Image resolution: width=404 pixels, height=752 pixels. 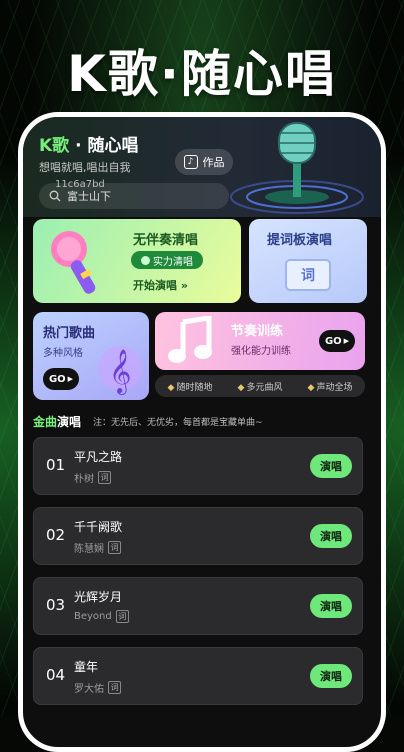 I want to click on acappella-title: 无伴奏清唱, so click(x=166, y=240).